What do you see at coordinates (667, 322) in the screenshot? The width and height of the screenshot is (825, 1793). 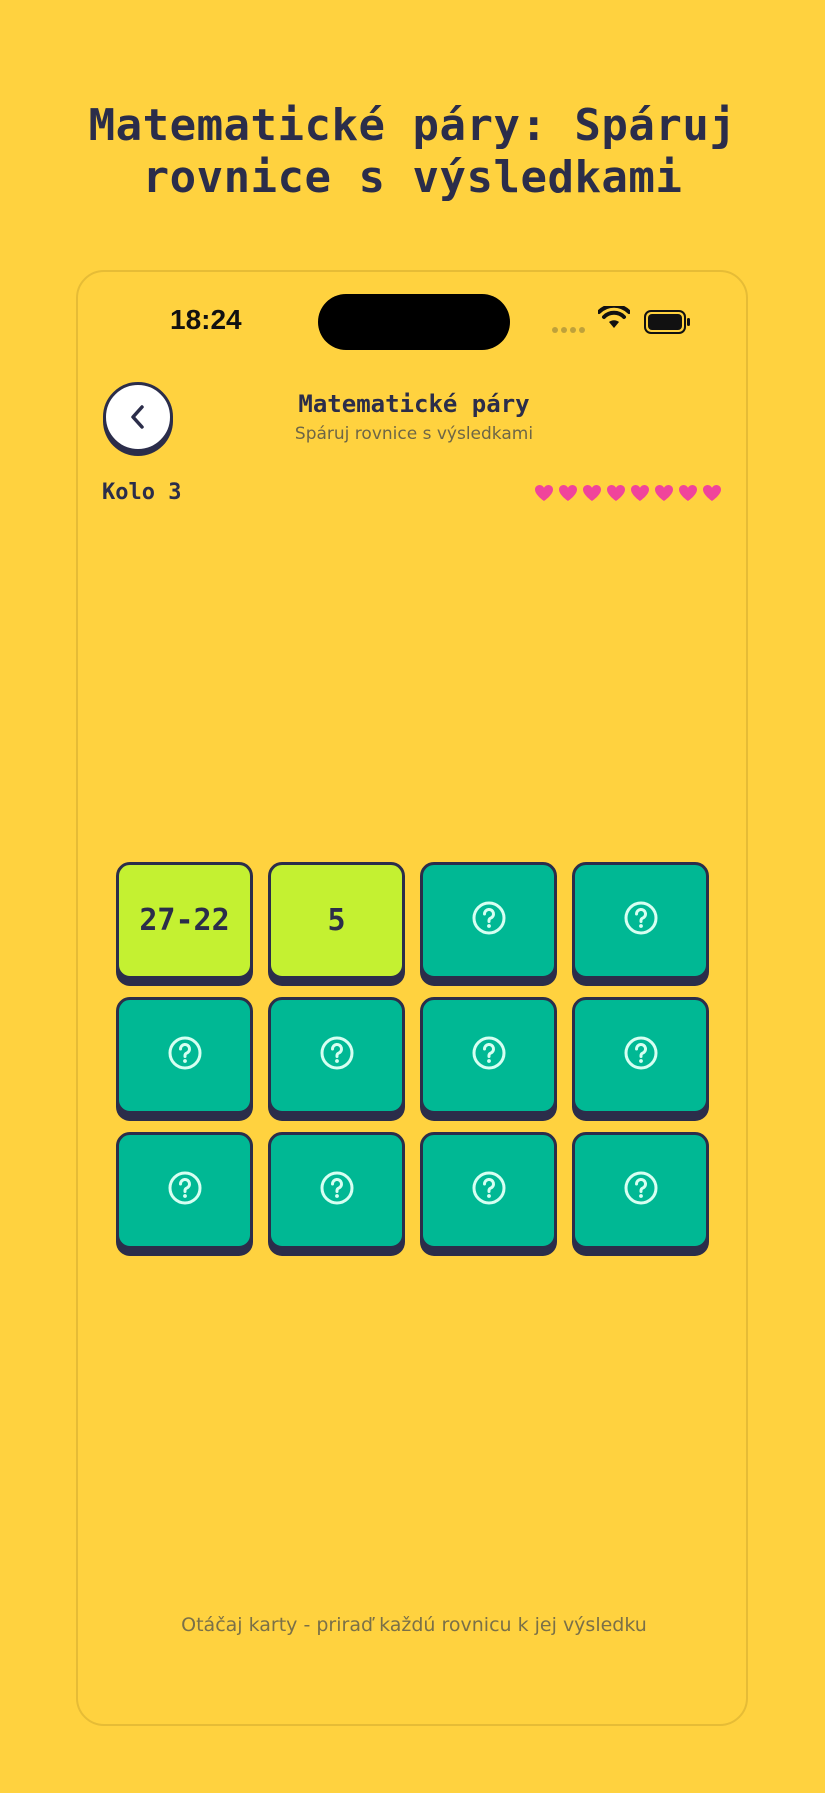 I see `battery-icon` at bounding box center [667, 322].